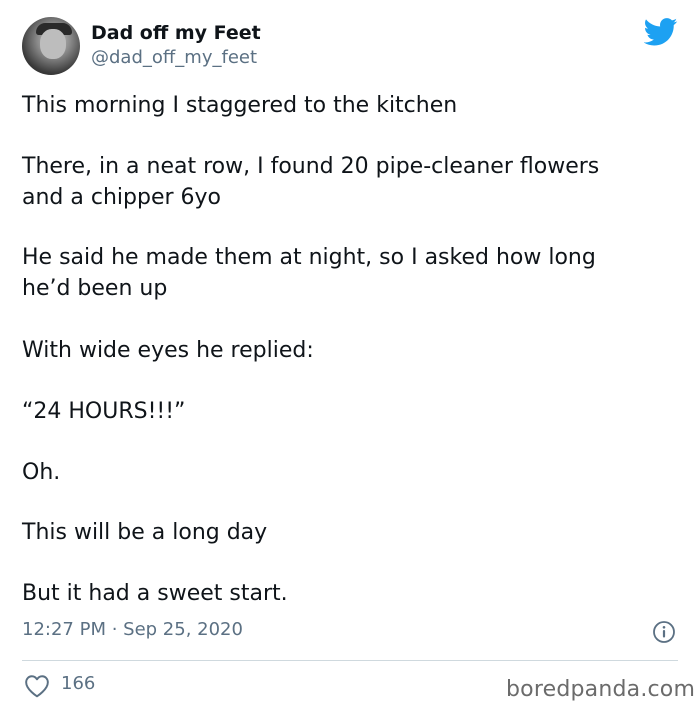 This screenshot has width=700, height=711. Describe the element at coordinates (145, 532) in the screenshot. I see `tweet-line-9: This will be a long day` at that location.